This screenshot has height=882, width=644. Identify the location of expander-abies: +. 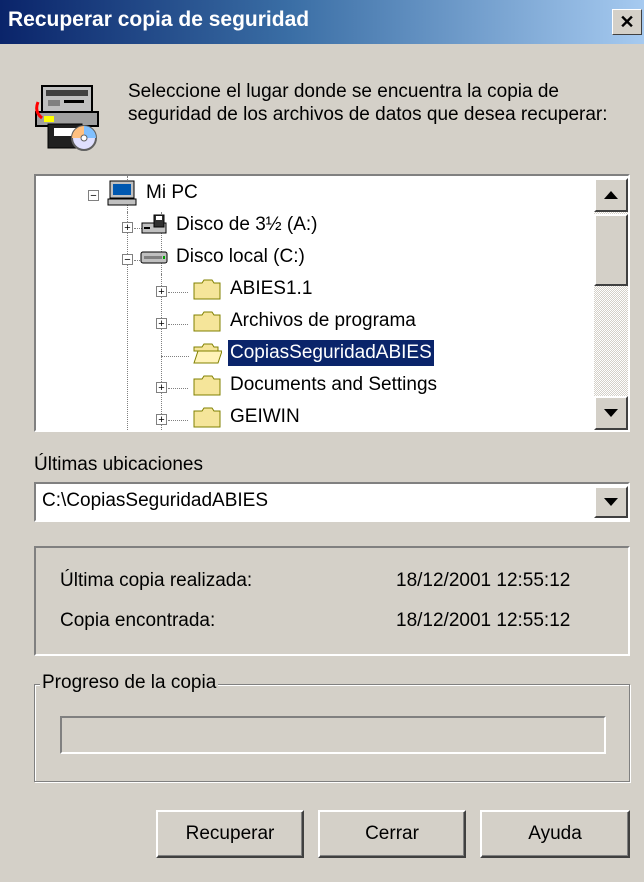
(161, 292).